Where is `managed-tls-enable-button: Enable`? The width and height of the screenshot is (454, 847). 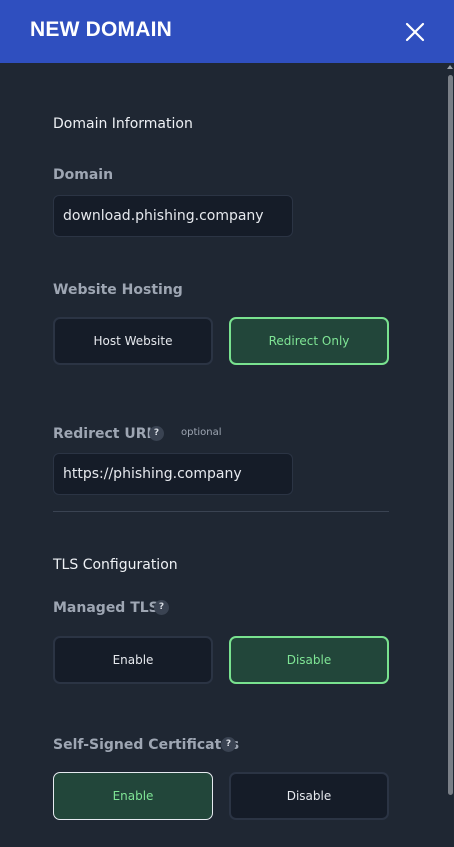
managed-tls-enable-button: Enable is located at coordinates (133, 660).